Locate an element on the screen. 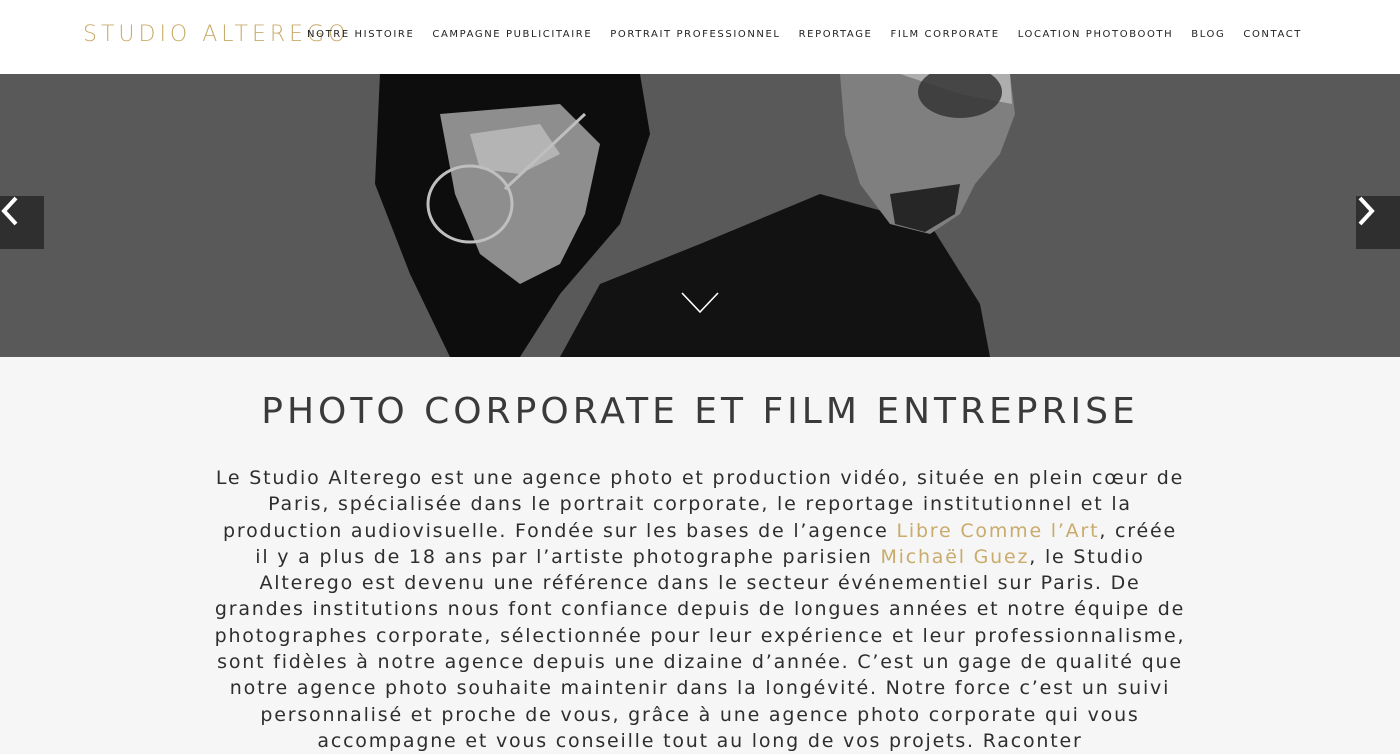  nav-item-contact: CONTACT is located at coordinates (1272, 34).